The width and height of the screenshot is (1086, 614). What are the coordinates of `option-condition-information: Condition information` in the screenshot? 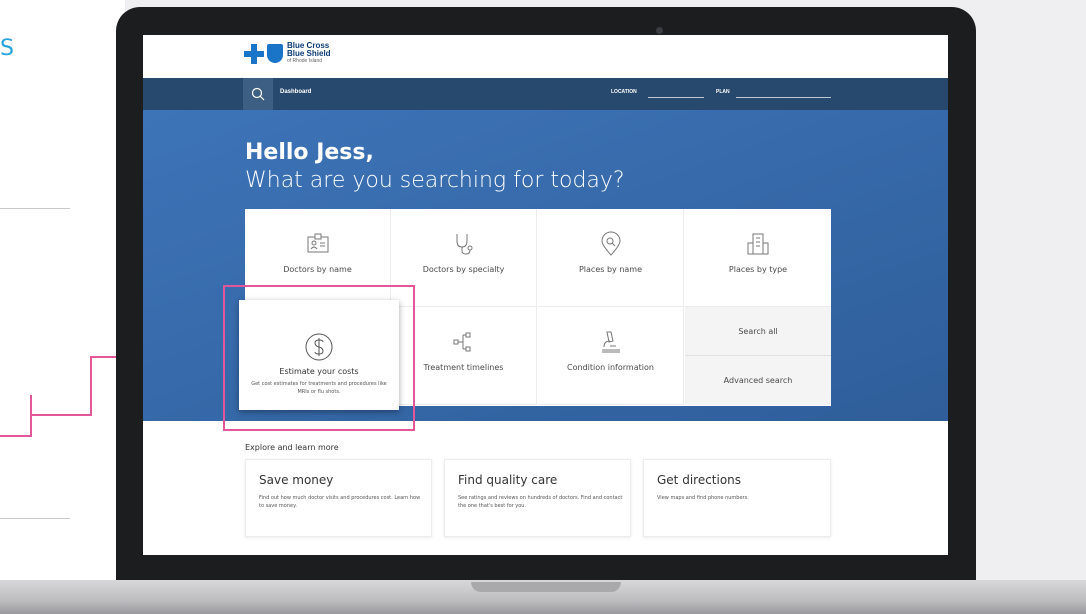 It's located at (611, 356).